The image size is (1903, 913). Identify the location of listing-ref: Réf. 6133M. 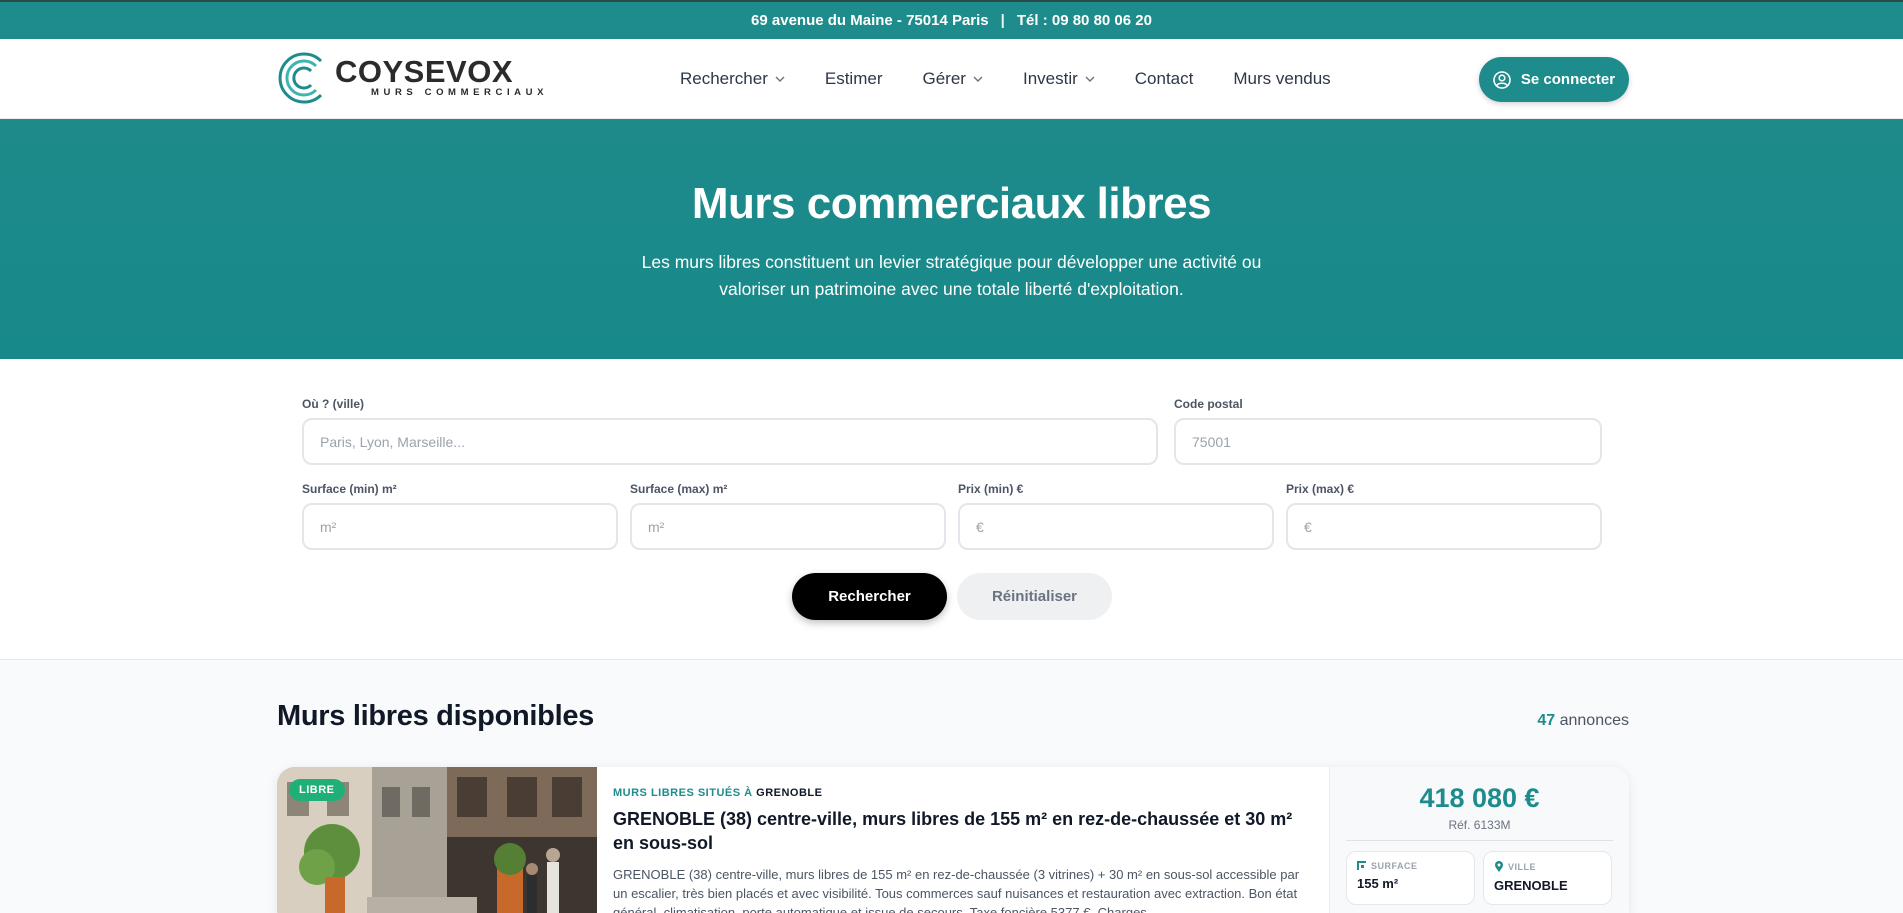
(1479, 825).